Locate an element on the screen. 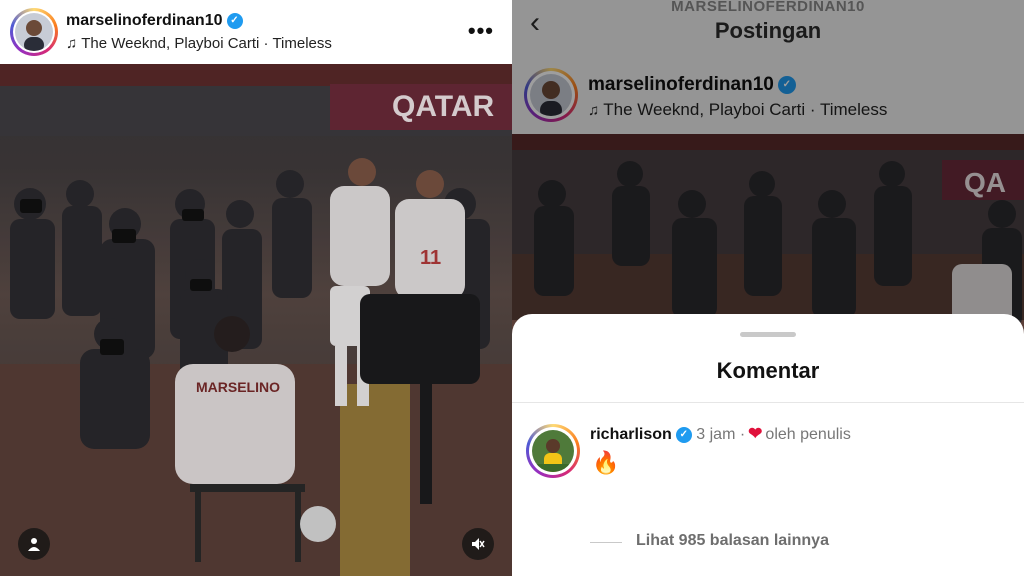  music-note-icon: ♫ is located at coordinates (72, 43).